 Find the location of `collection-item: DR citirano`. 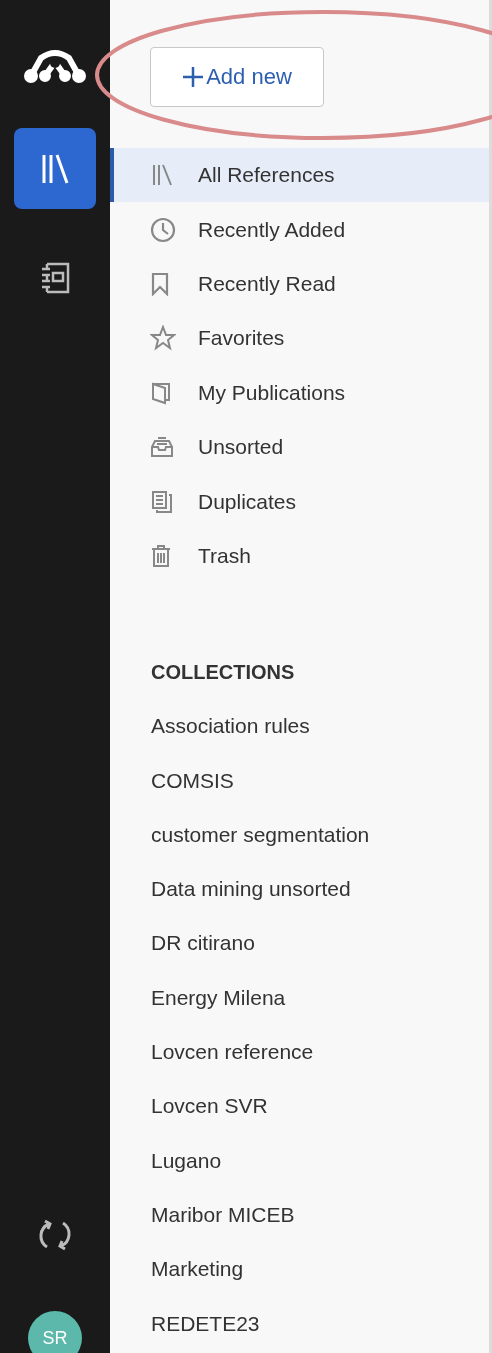

collection-item: DR citirano is located at coordinates (299, 943).